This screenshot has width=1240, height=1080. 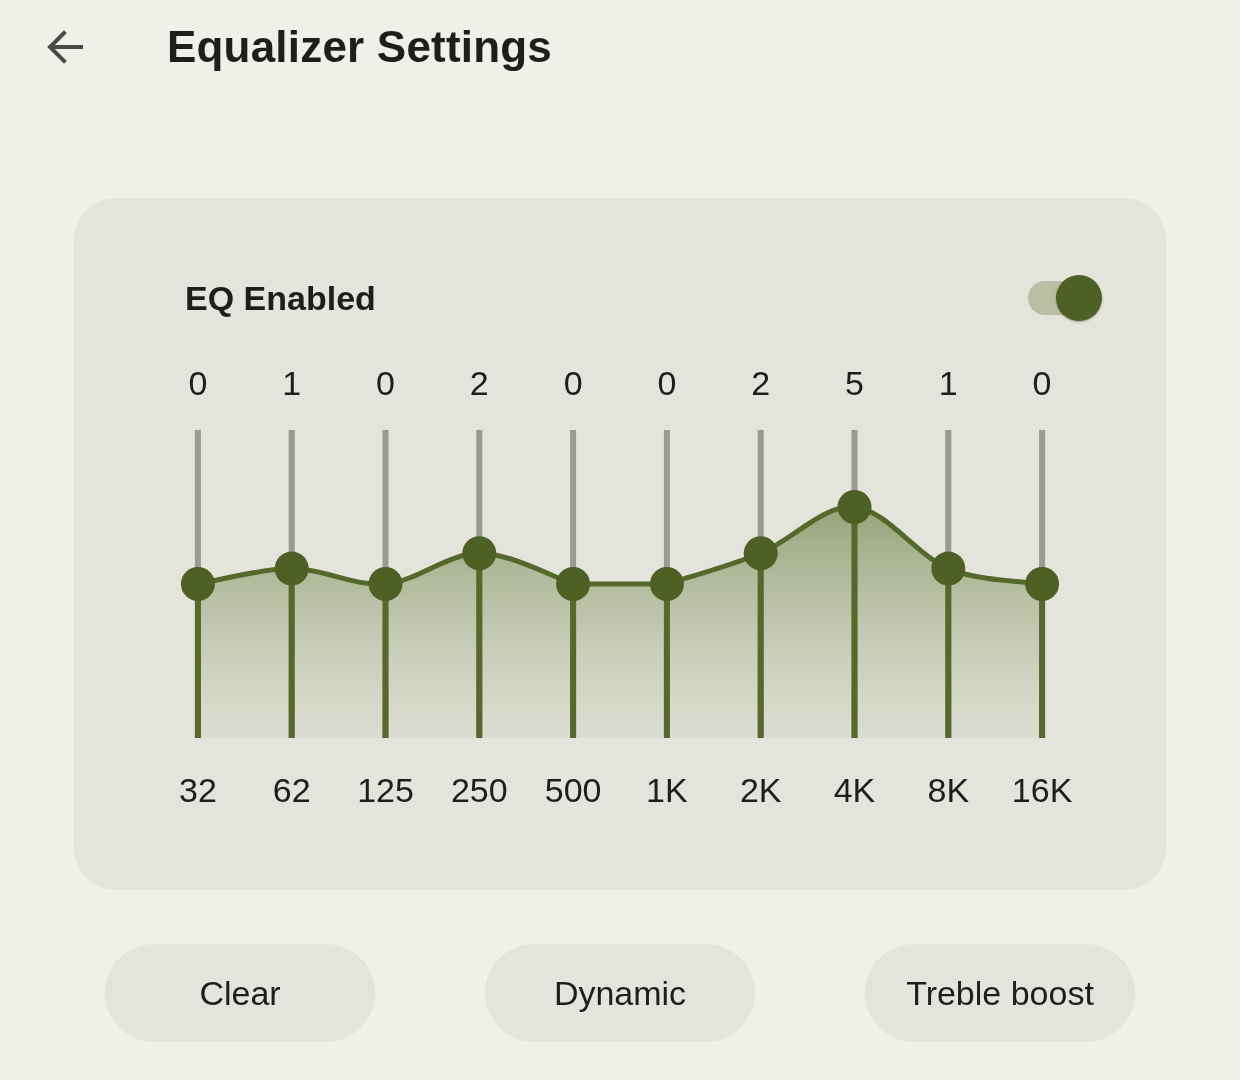 I want to click on frequency-label: 500, so click(x=573, y=790).